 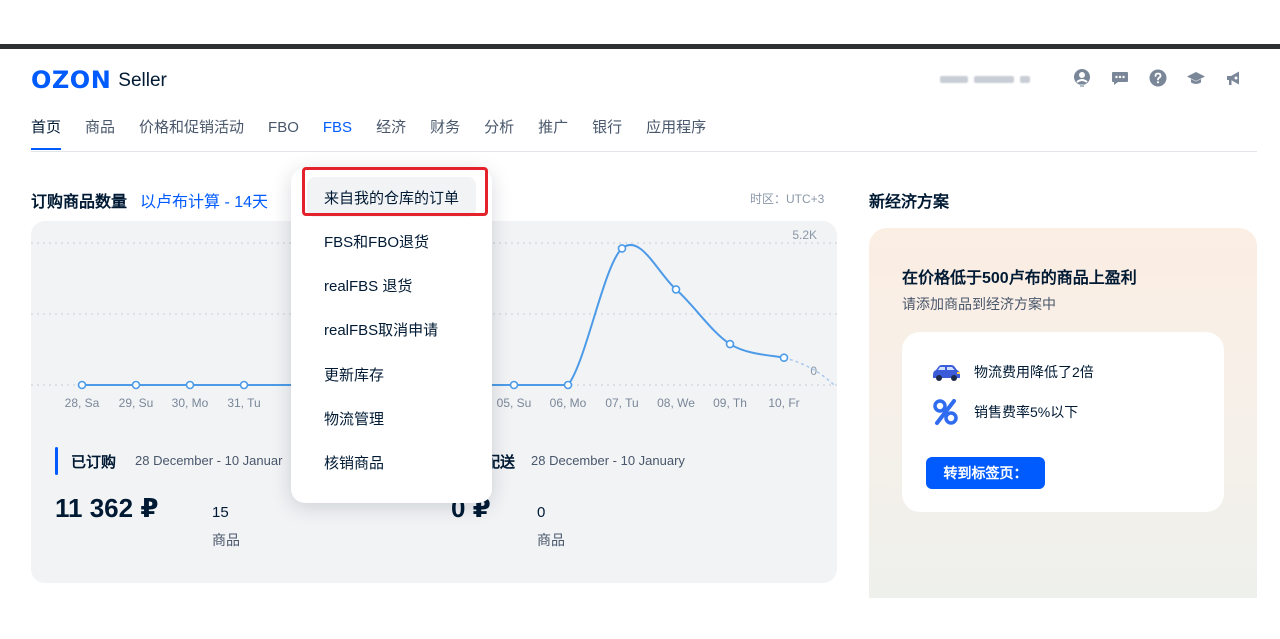 What do you see at coordinates (1034, 372) in the screenshot?
I see `promo-feature-logistics-text: 物流费用降低了2倍` at bounding box center [1034, 372].